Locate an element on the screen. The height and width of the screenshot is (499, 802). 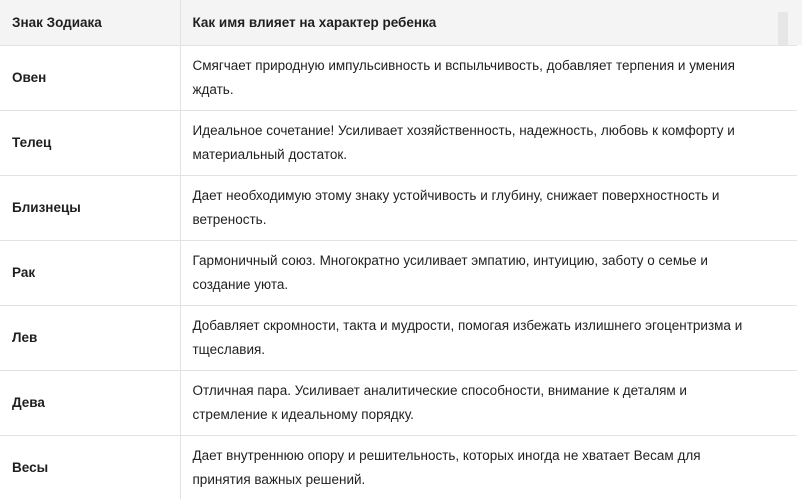
zodiac-sign-cell: Телец is located at coordinates (90, 143).